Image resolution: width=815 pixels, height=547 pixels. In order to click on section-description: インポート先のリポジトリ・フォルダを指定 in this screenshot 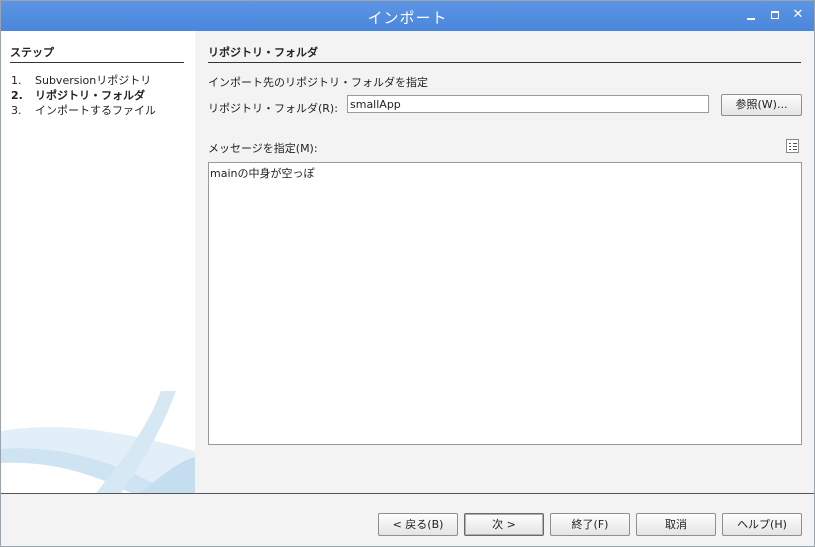, I will do `click(318, 82)`.